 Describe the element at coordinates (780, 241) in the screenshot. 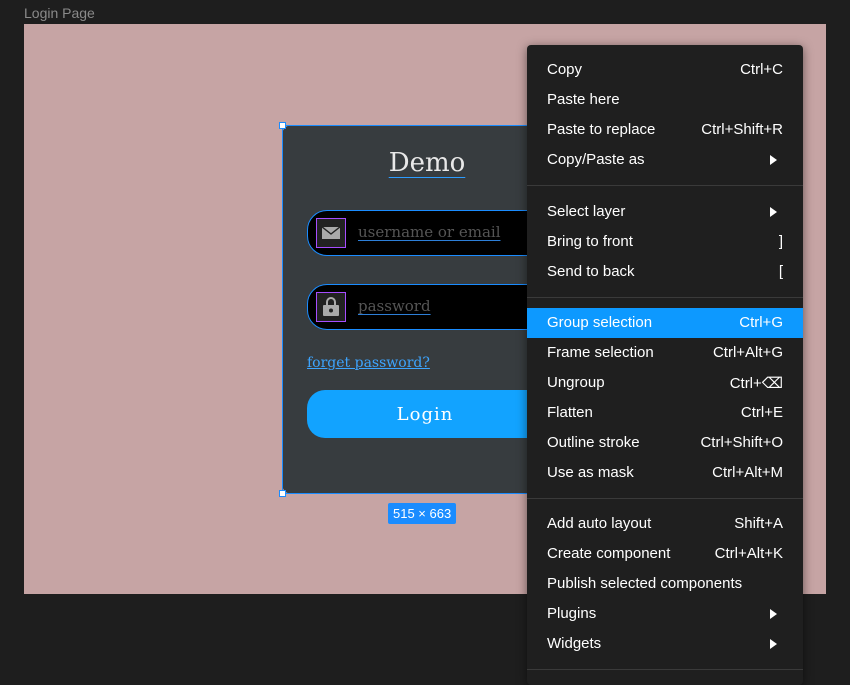

I see `menu-item-shortcut: ]` at that location.